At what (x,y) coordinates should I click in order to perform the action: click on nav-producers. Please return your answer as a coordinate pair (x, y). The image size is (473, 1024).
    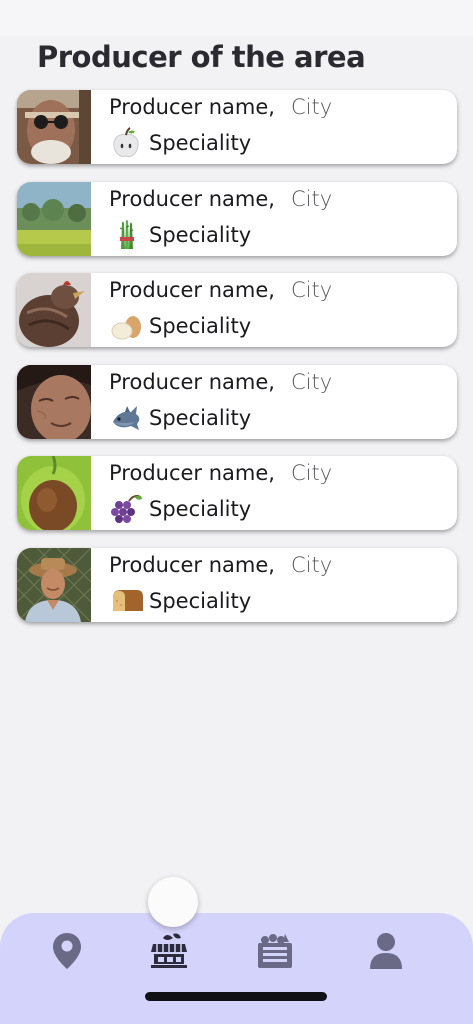
    Looking at the image, I should click on (169, 951).